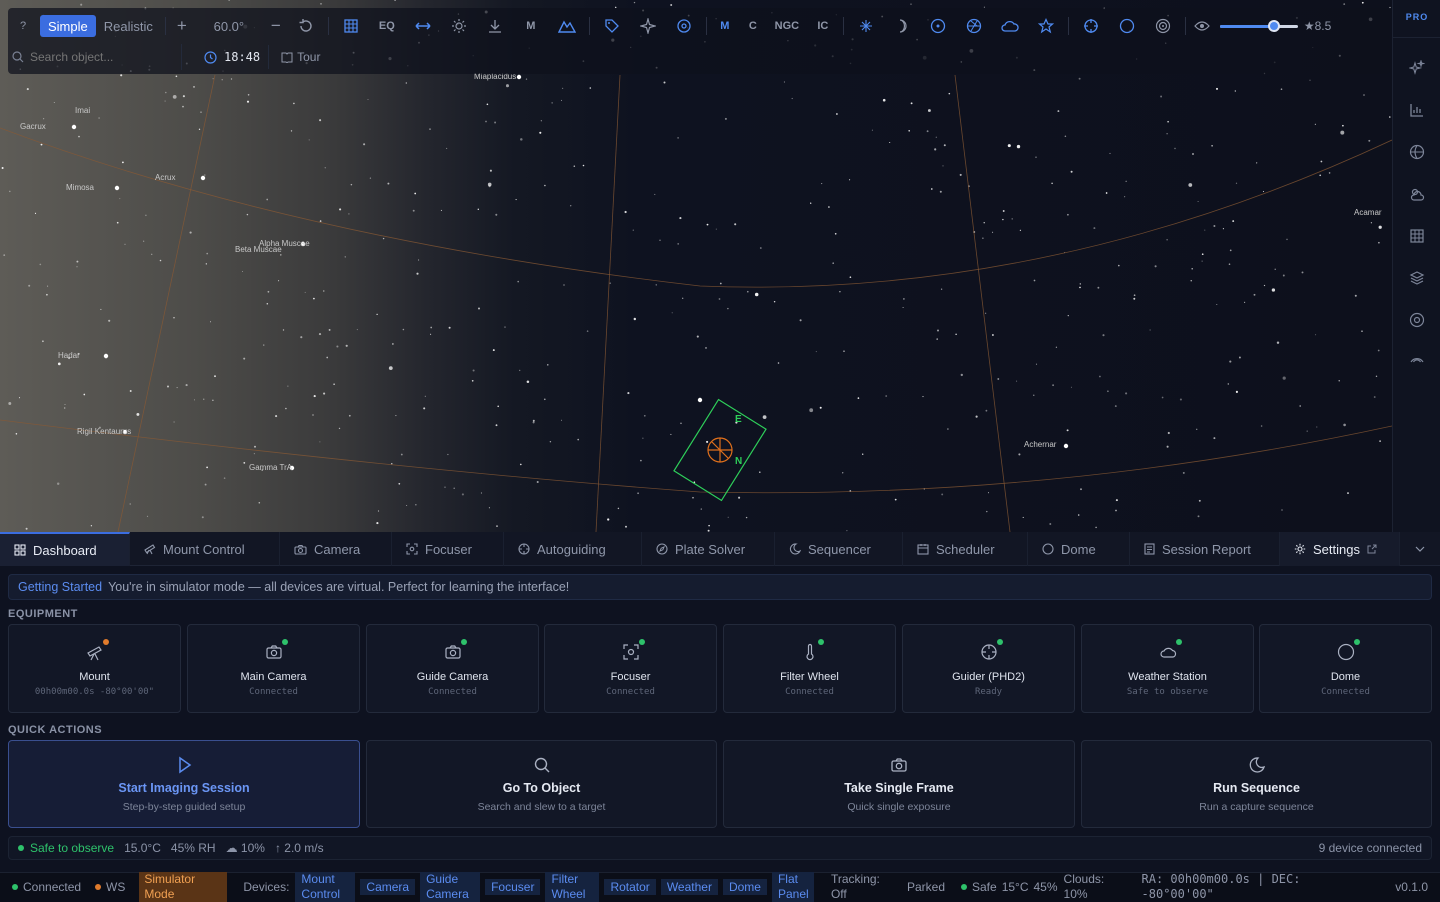  I want to click on tab-scheduler: Scheduler, so click(965, 549).